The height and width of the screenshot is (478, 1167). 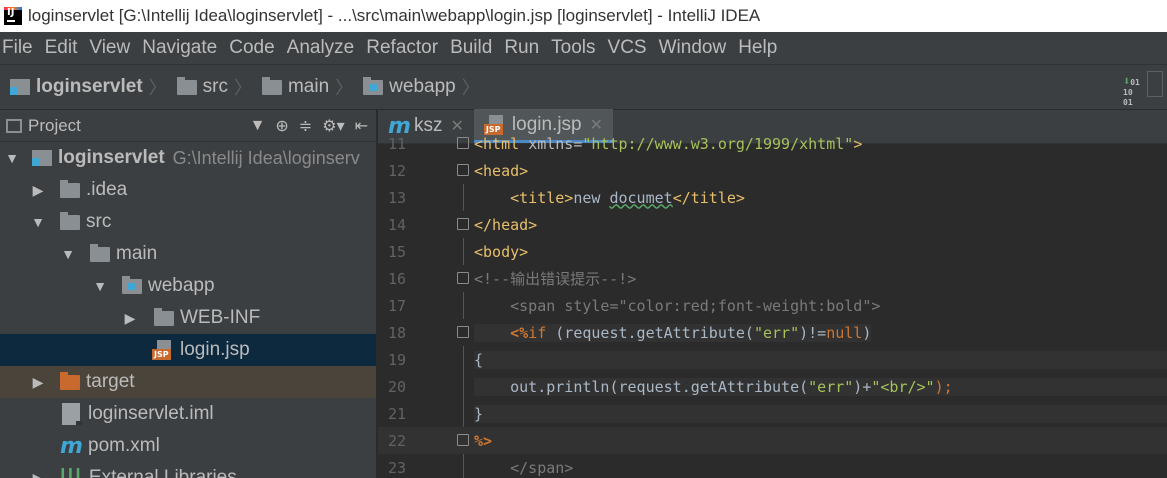 I want to click on menu-help: Help, so click(x=757, y=48).